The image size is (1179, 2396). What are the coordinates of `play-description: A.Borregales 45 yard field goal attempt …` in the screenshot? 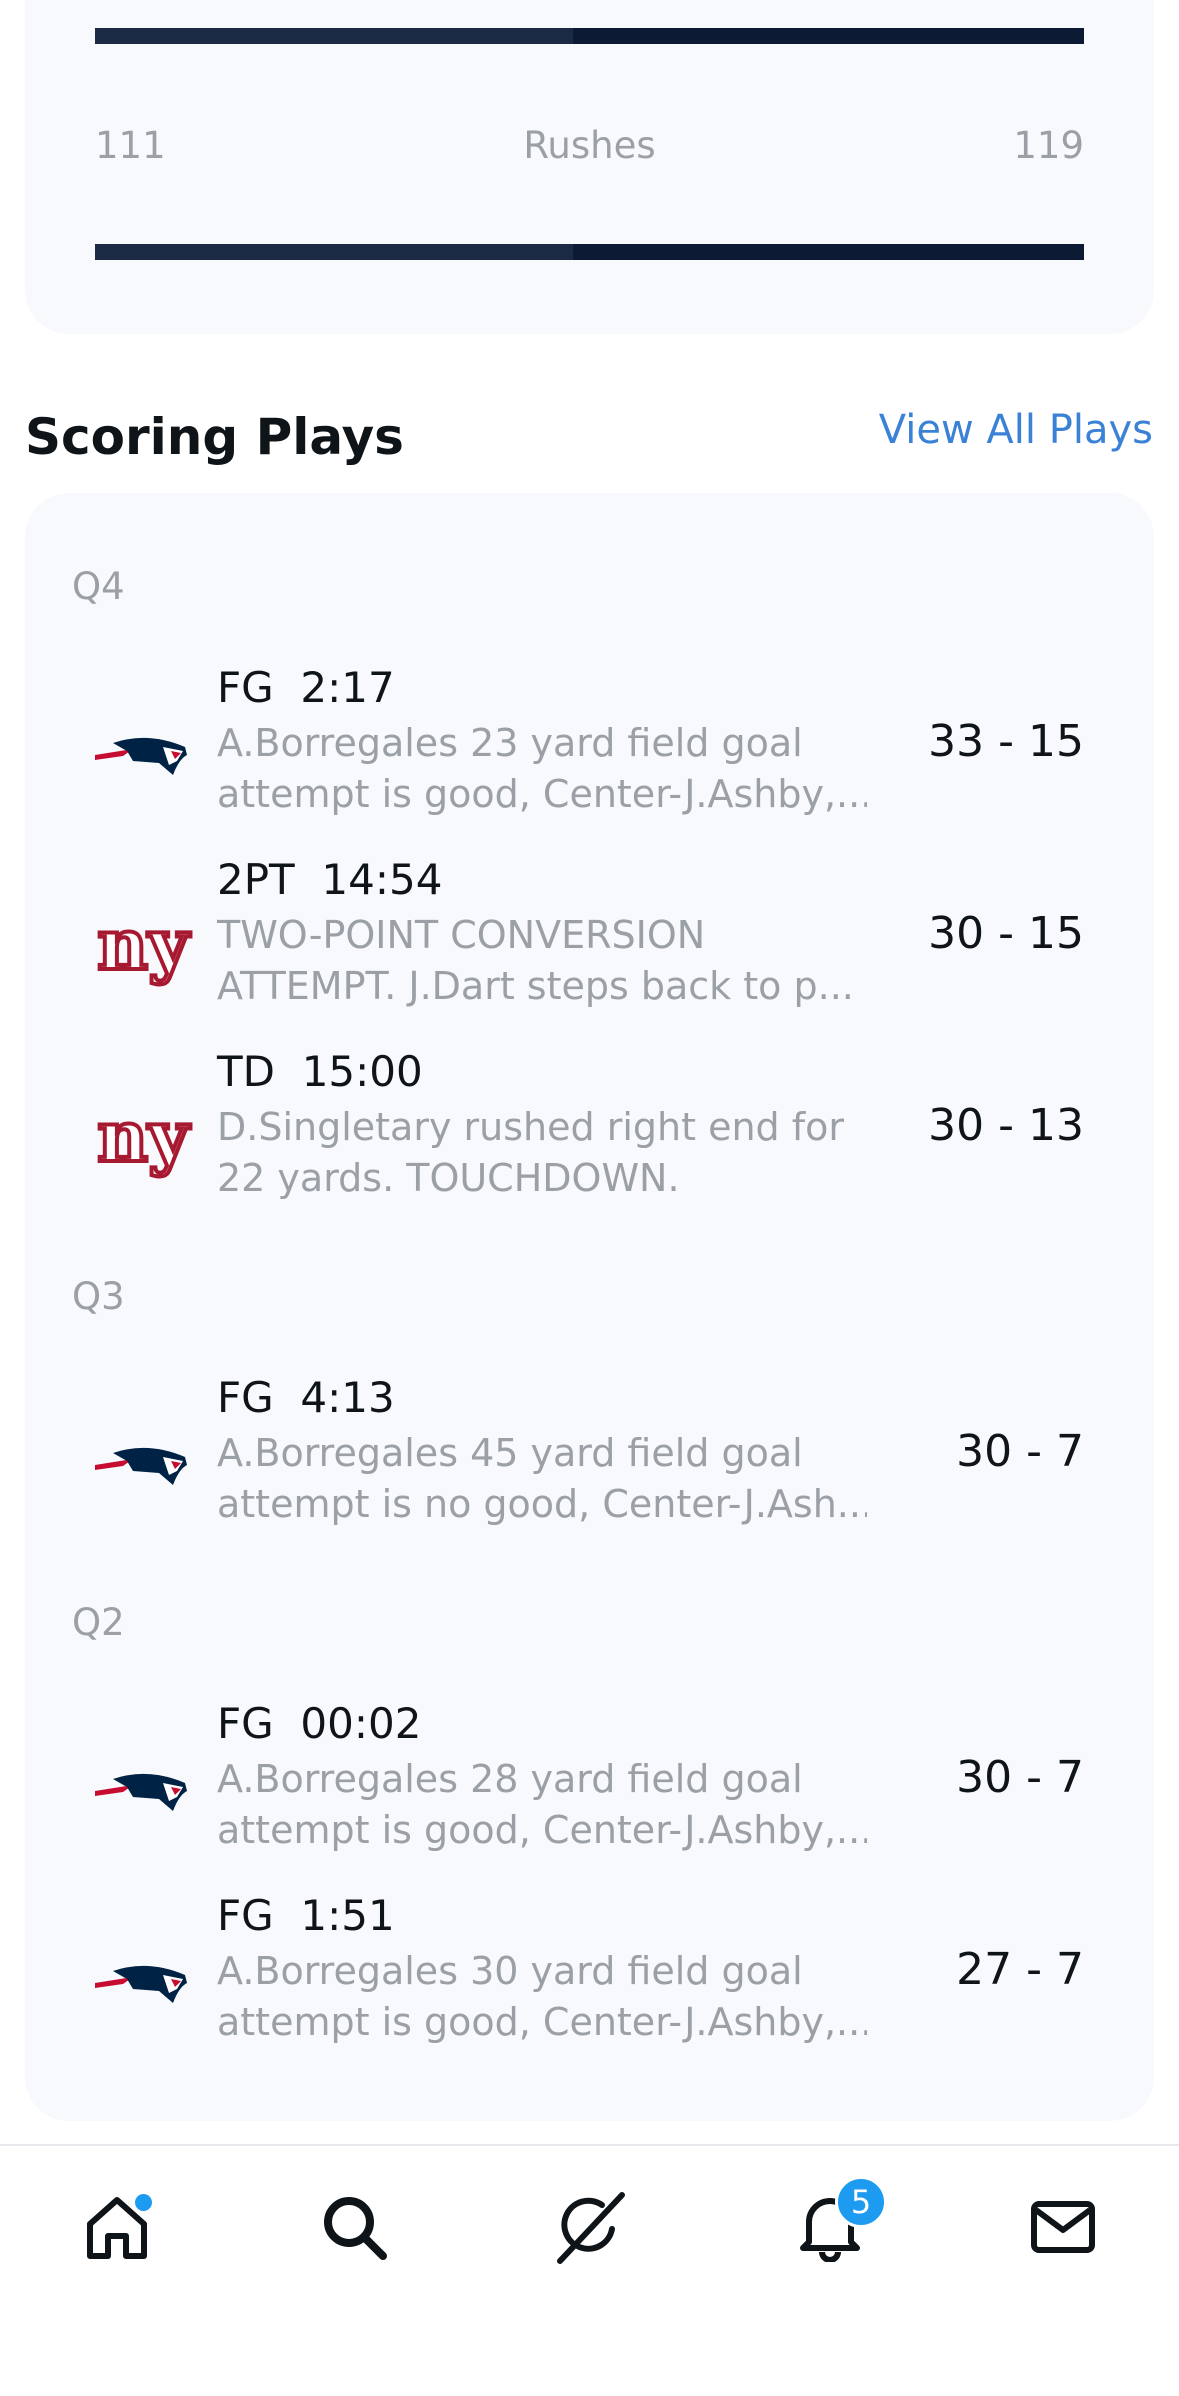 It's located at (542, 1479).